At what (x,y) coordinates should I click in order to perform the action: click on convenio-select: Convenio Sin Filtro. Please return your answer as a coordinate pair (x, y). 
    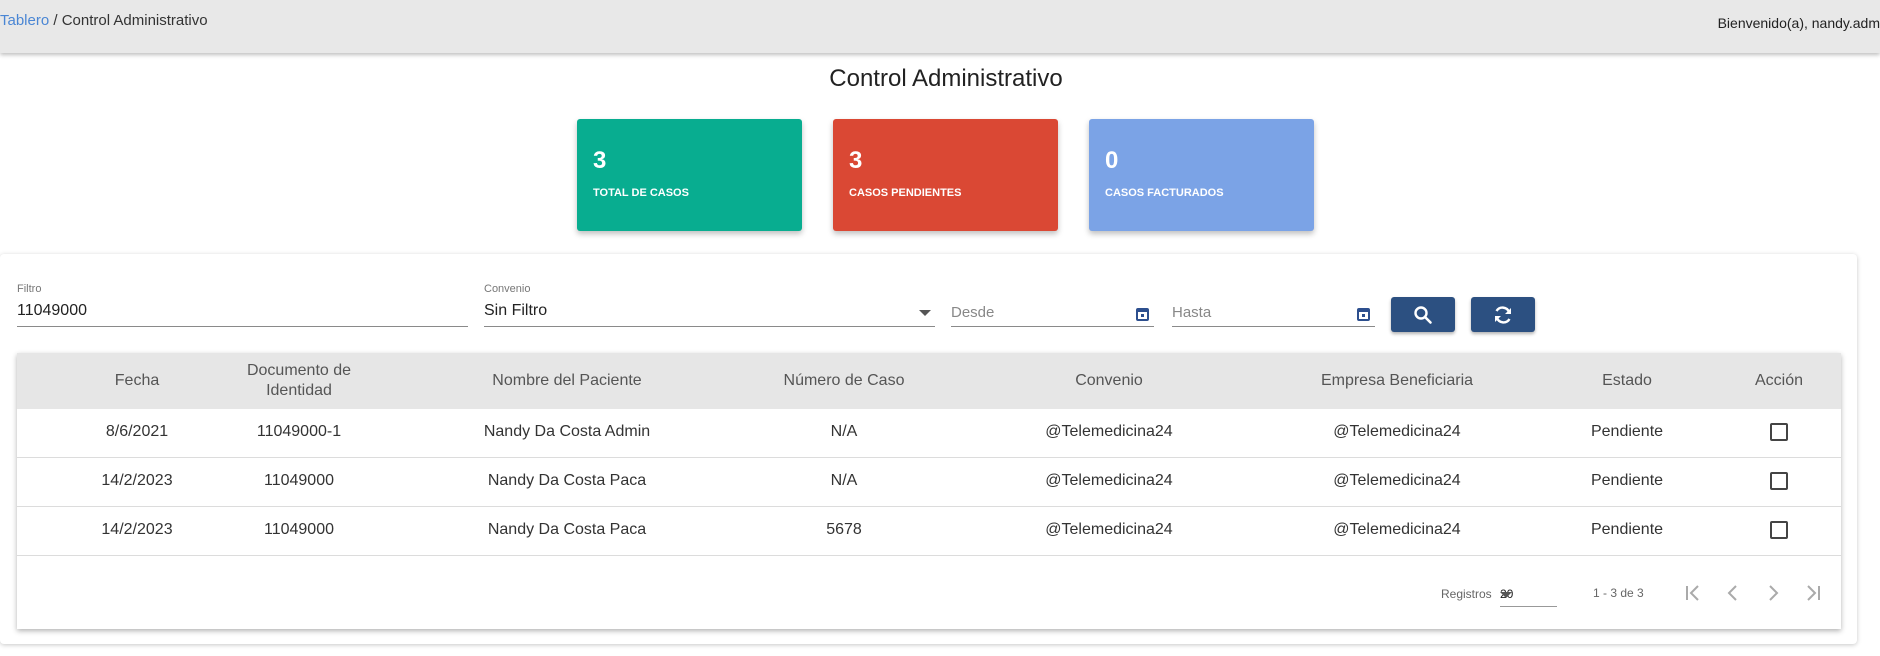
    Looking at the image, I should click on (709, 305).